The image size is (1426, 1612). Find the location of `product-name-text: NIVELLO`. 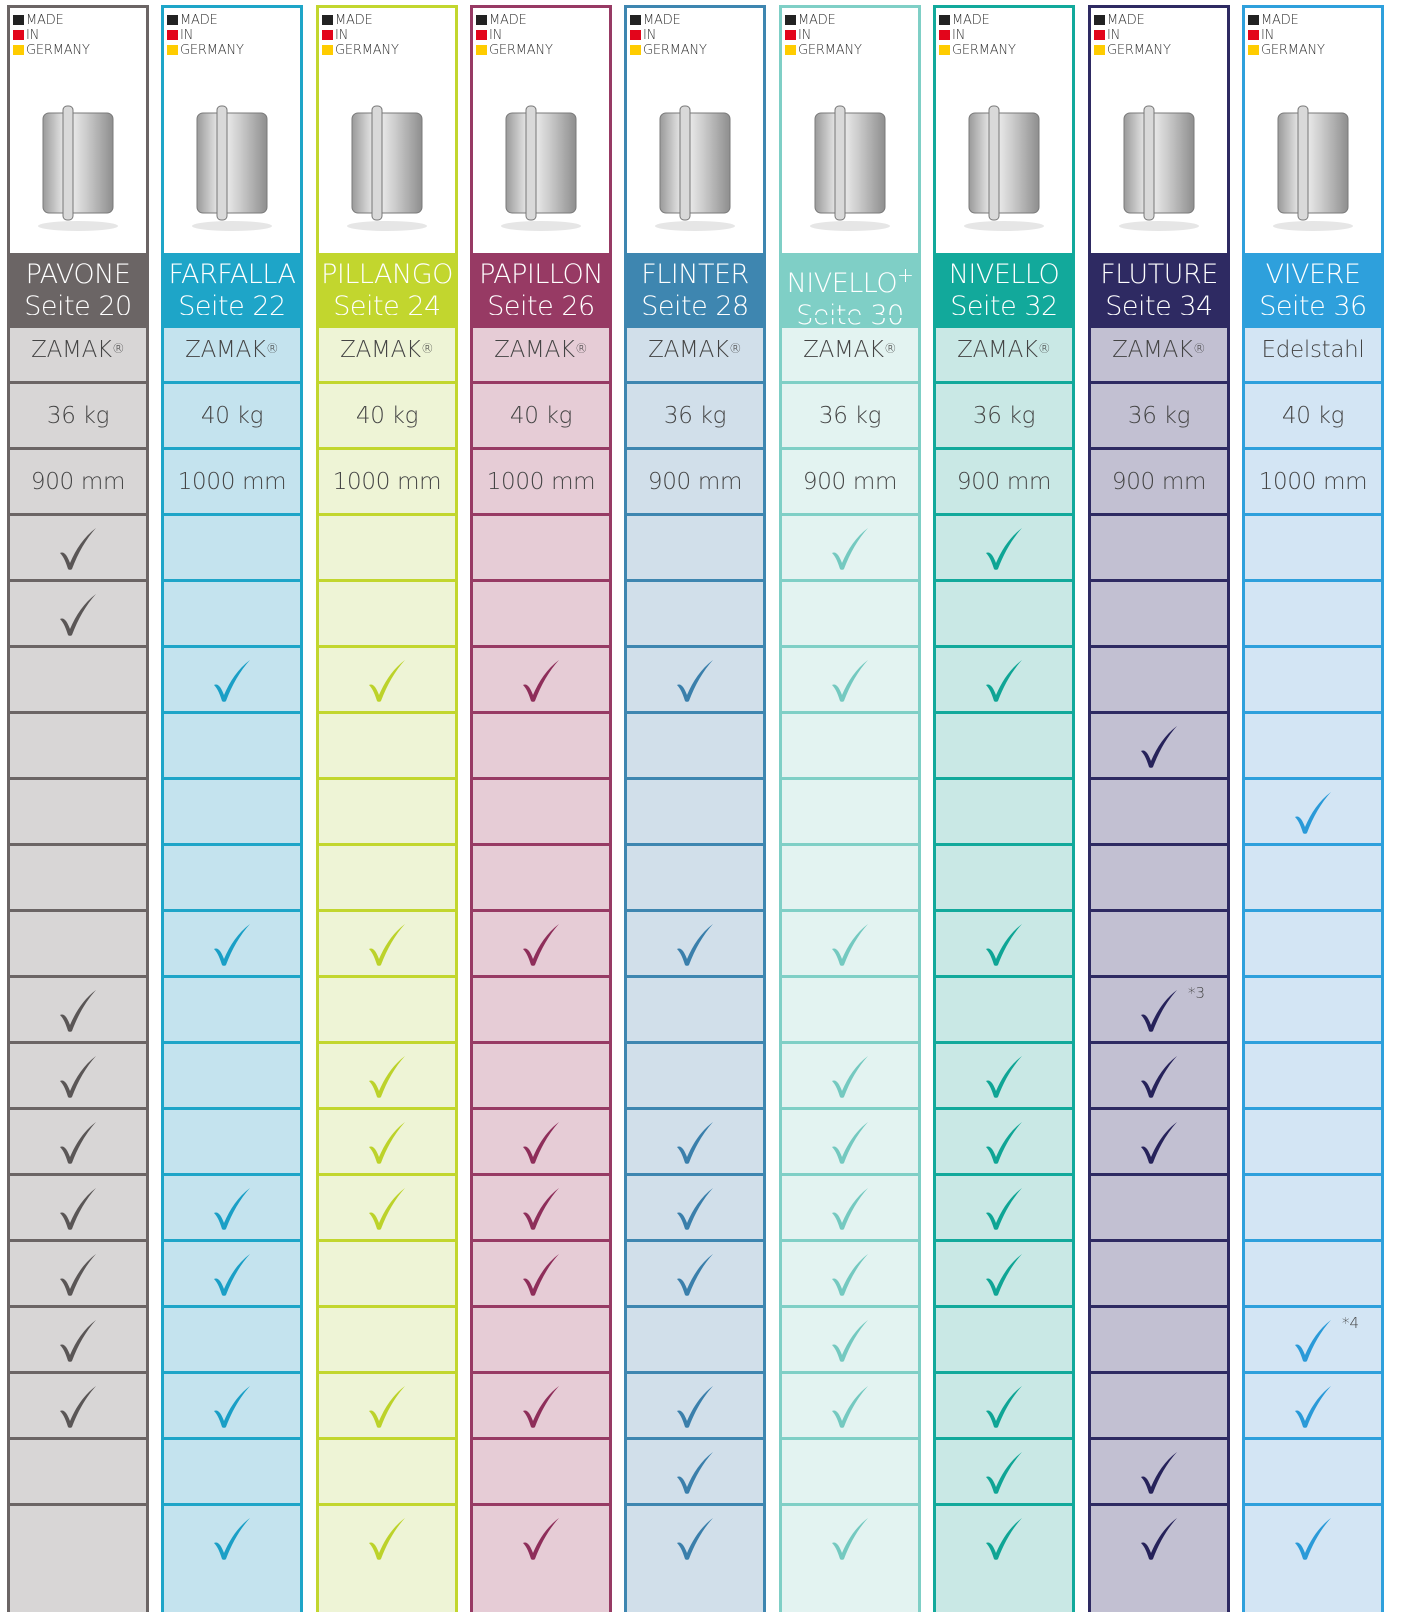

product-name-text: NIVELLO is located at coordinates (842, 283).